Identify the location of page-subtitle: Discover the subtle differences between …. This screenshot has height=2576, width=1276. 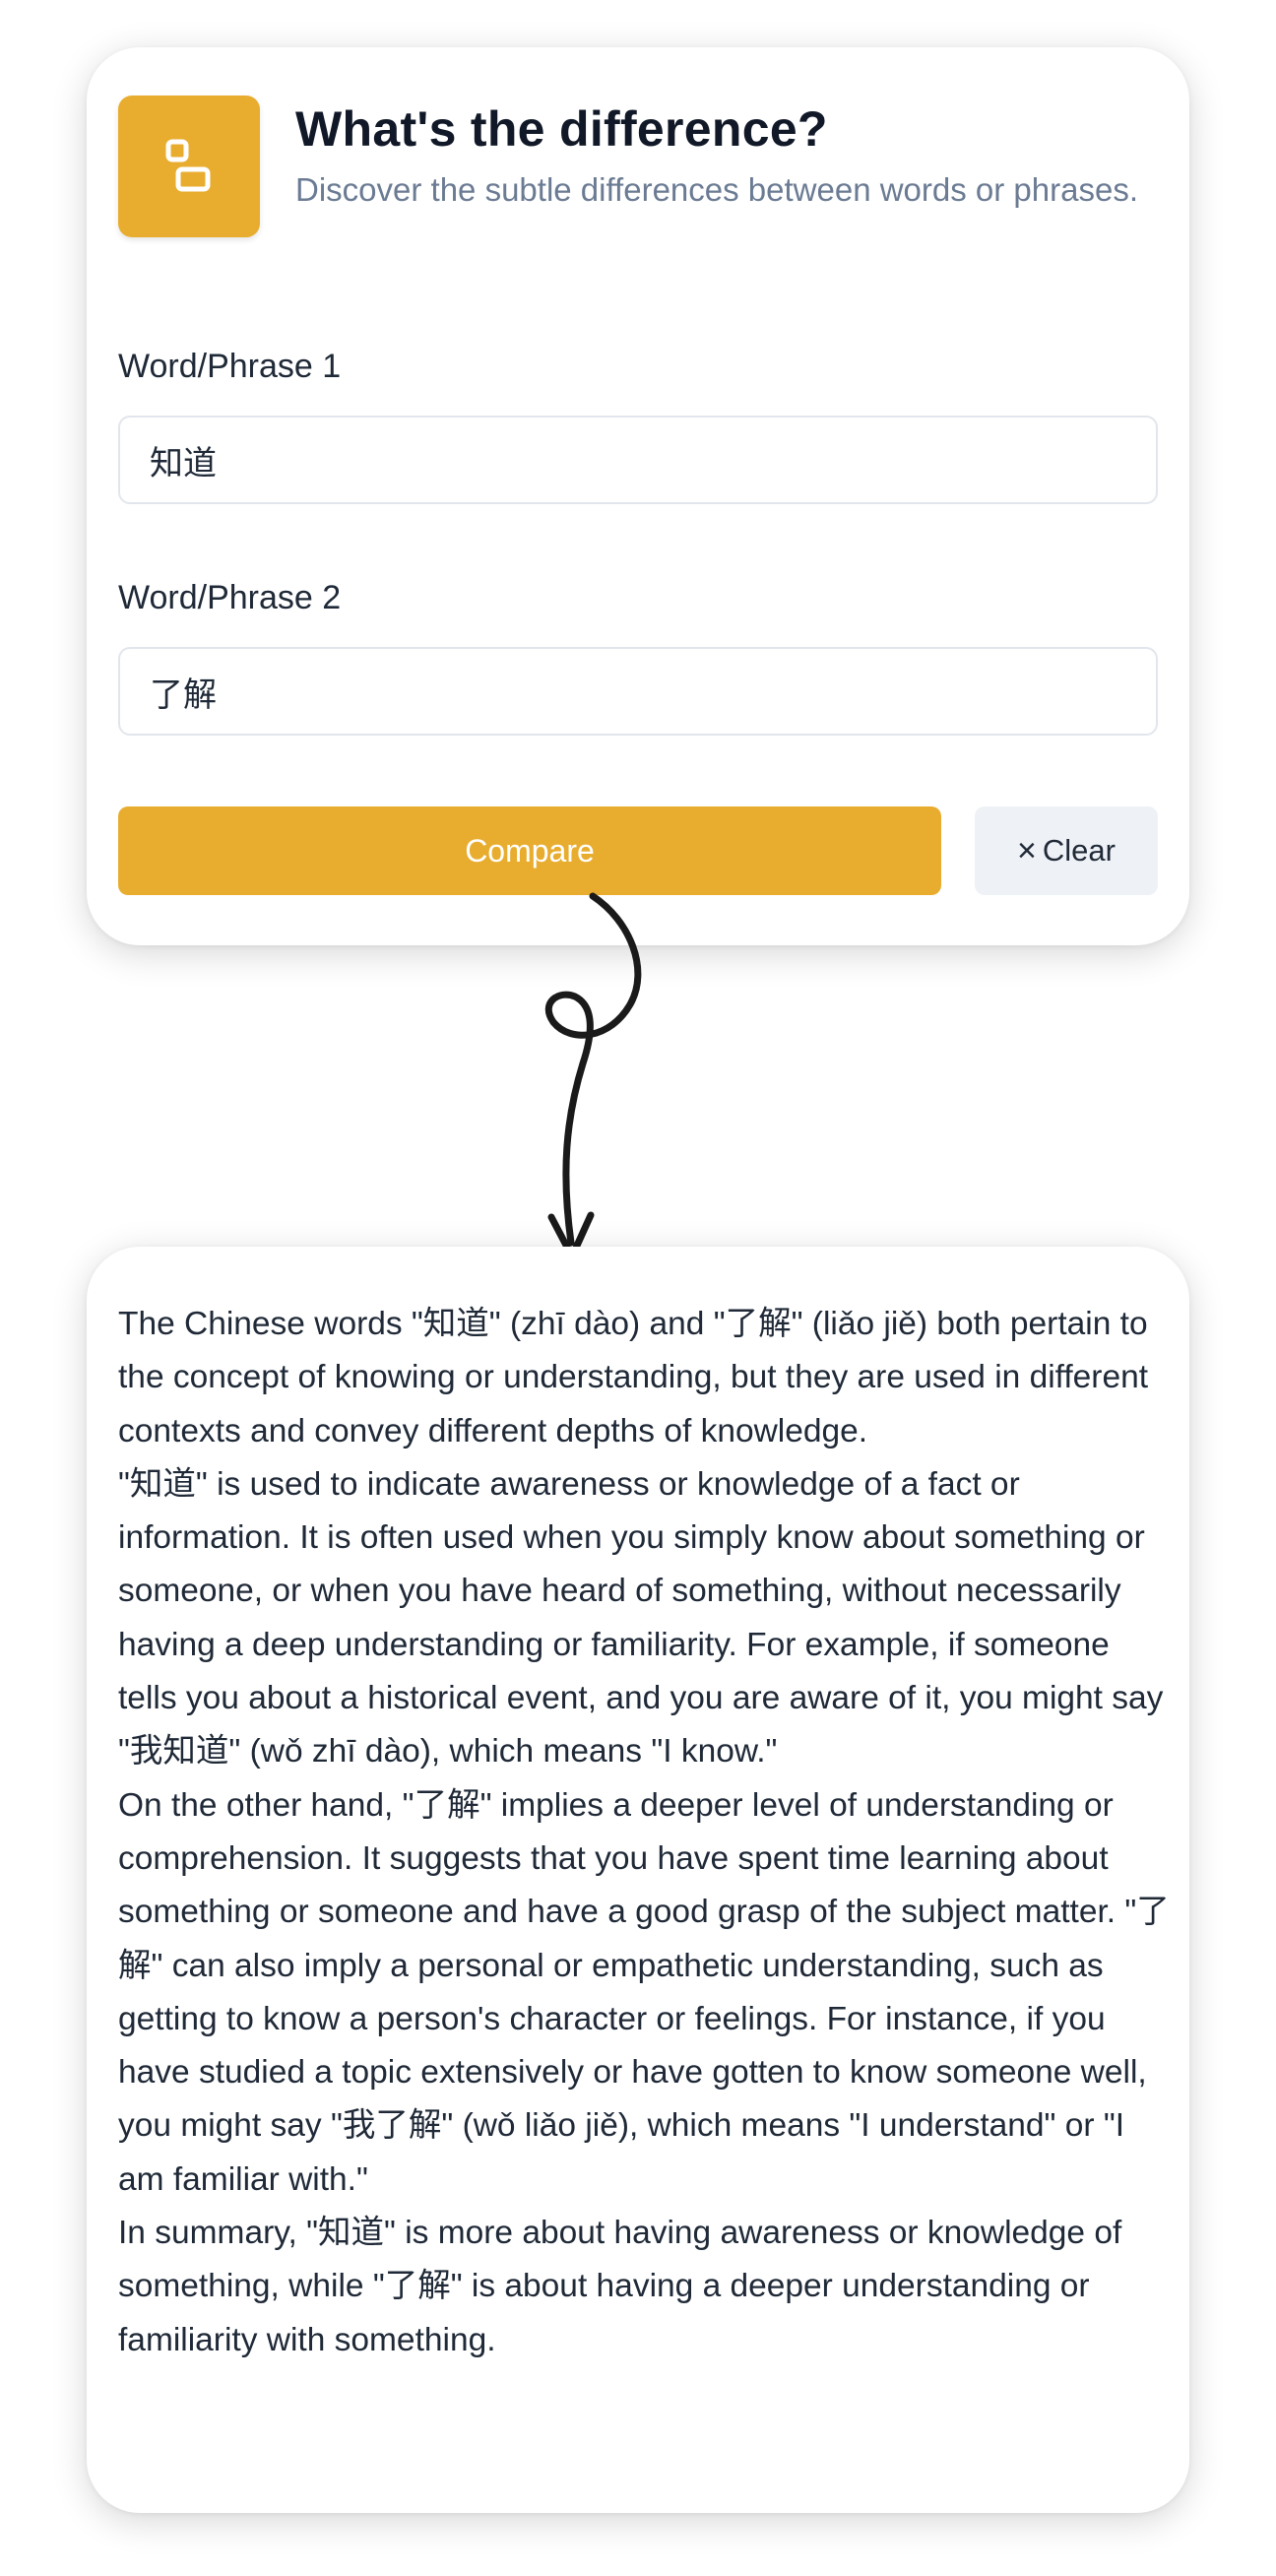
(717, 189).